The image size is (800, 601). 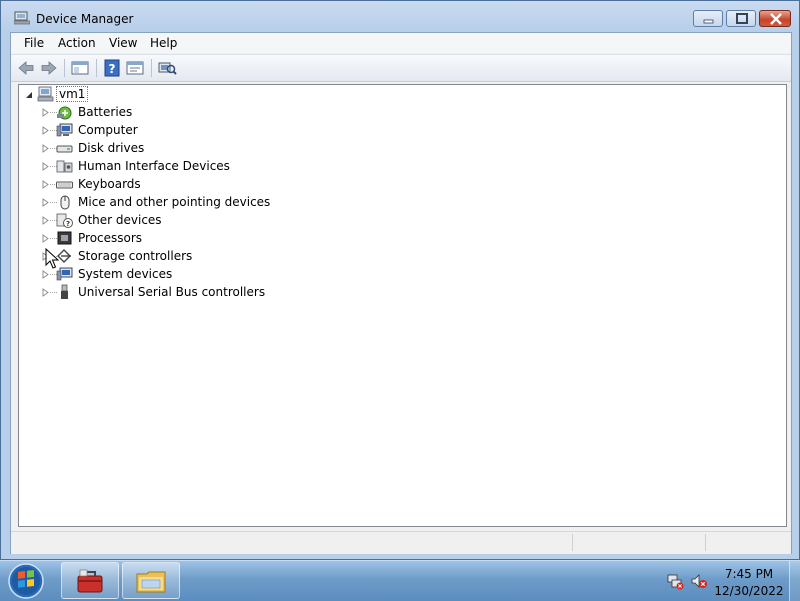 I want to click on tree-node-label: Processors, so click(x=110, y=238).